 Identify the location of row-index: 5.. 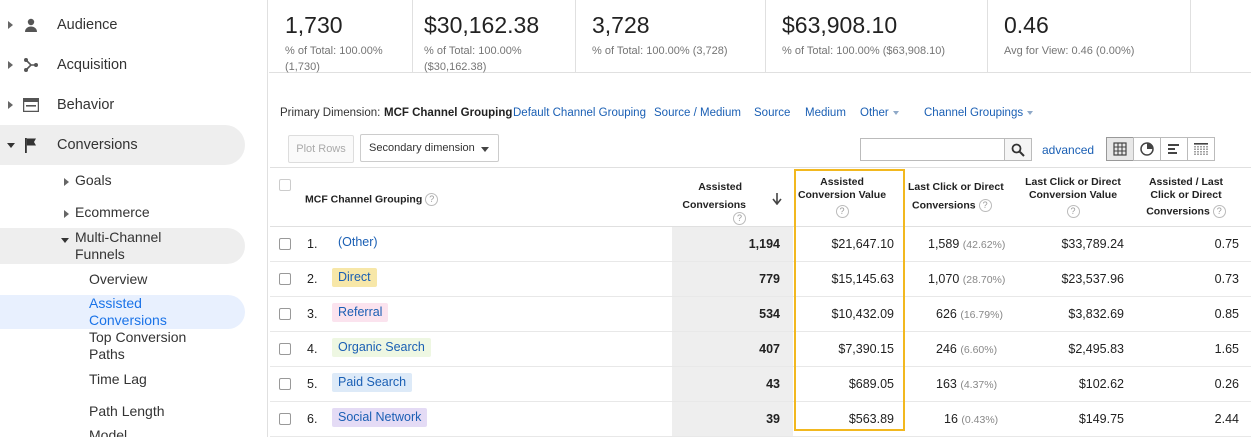
(312, 384).